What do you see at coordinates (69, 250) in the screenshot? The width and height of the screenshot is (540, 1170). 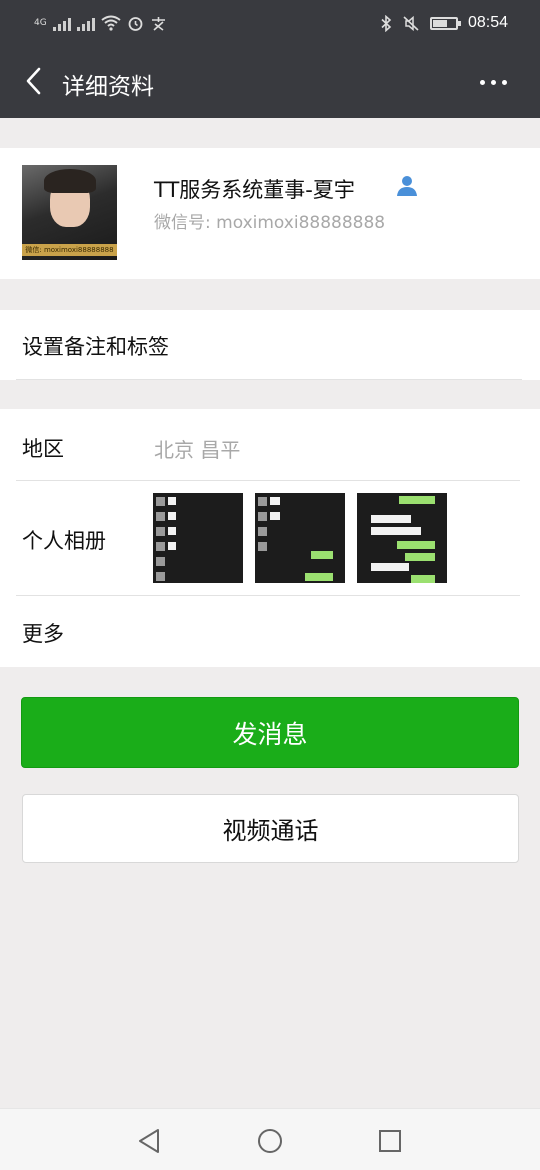 I see `avatar-banner: 微信: moximoxi88888888` at bounding box center [69, 250].